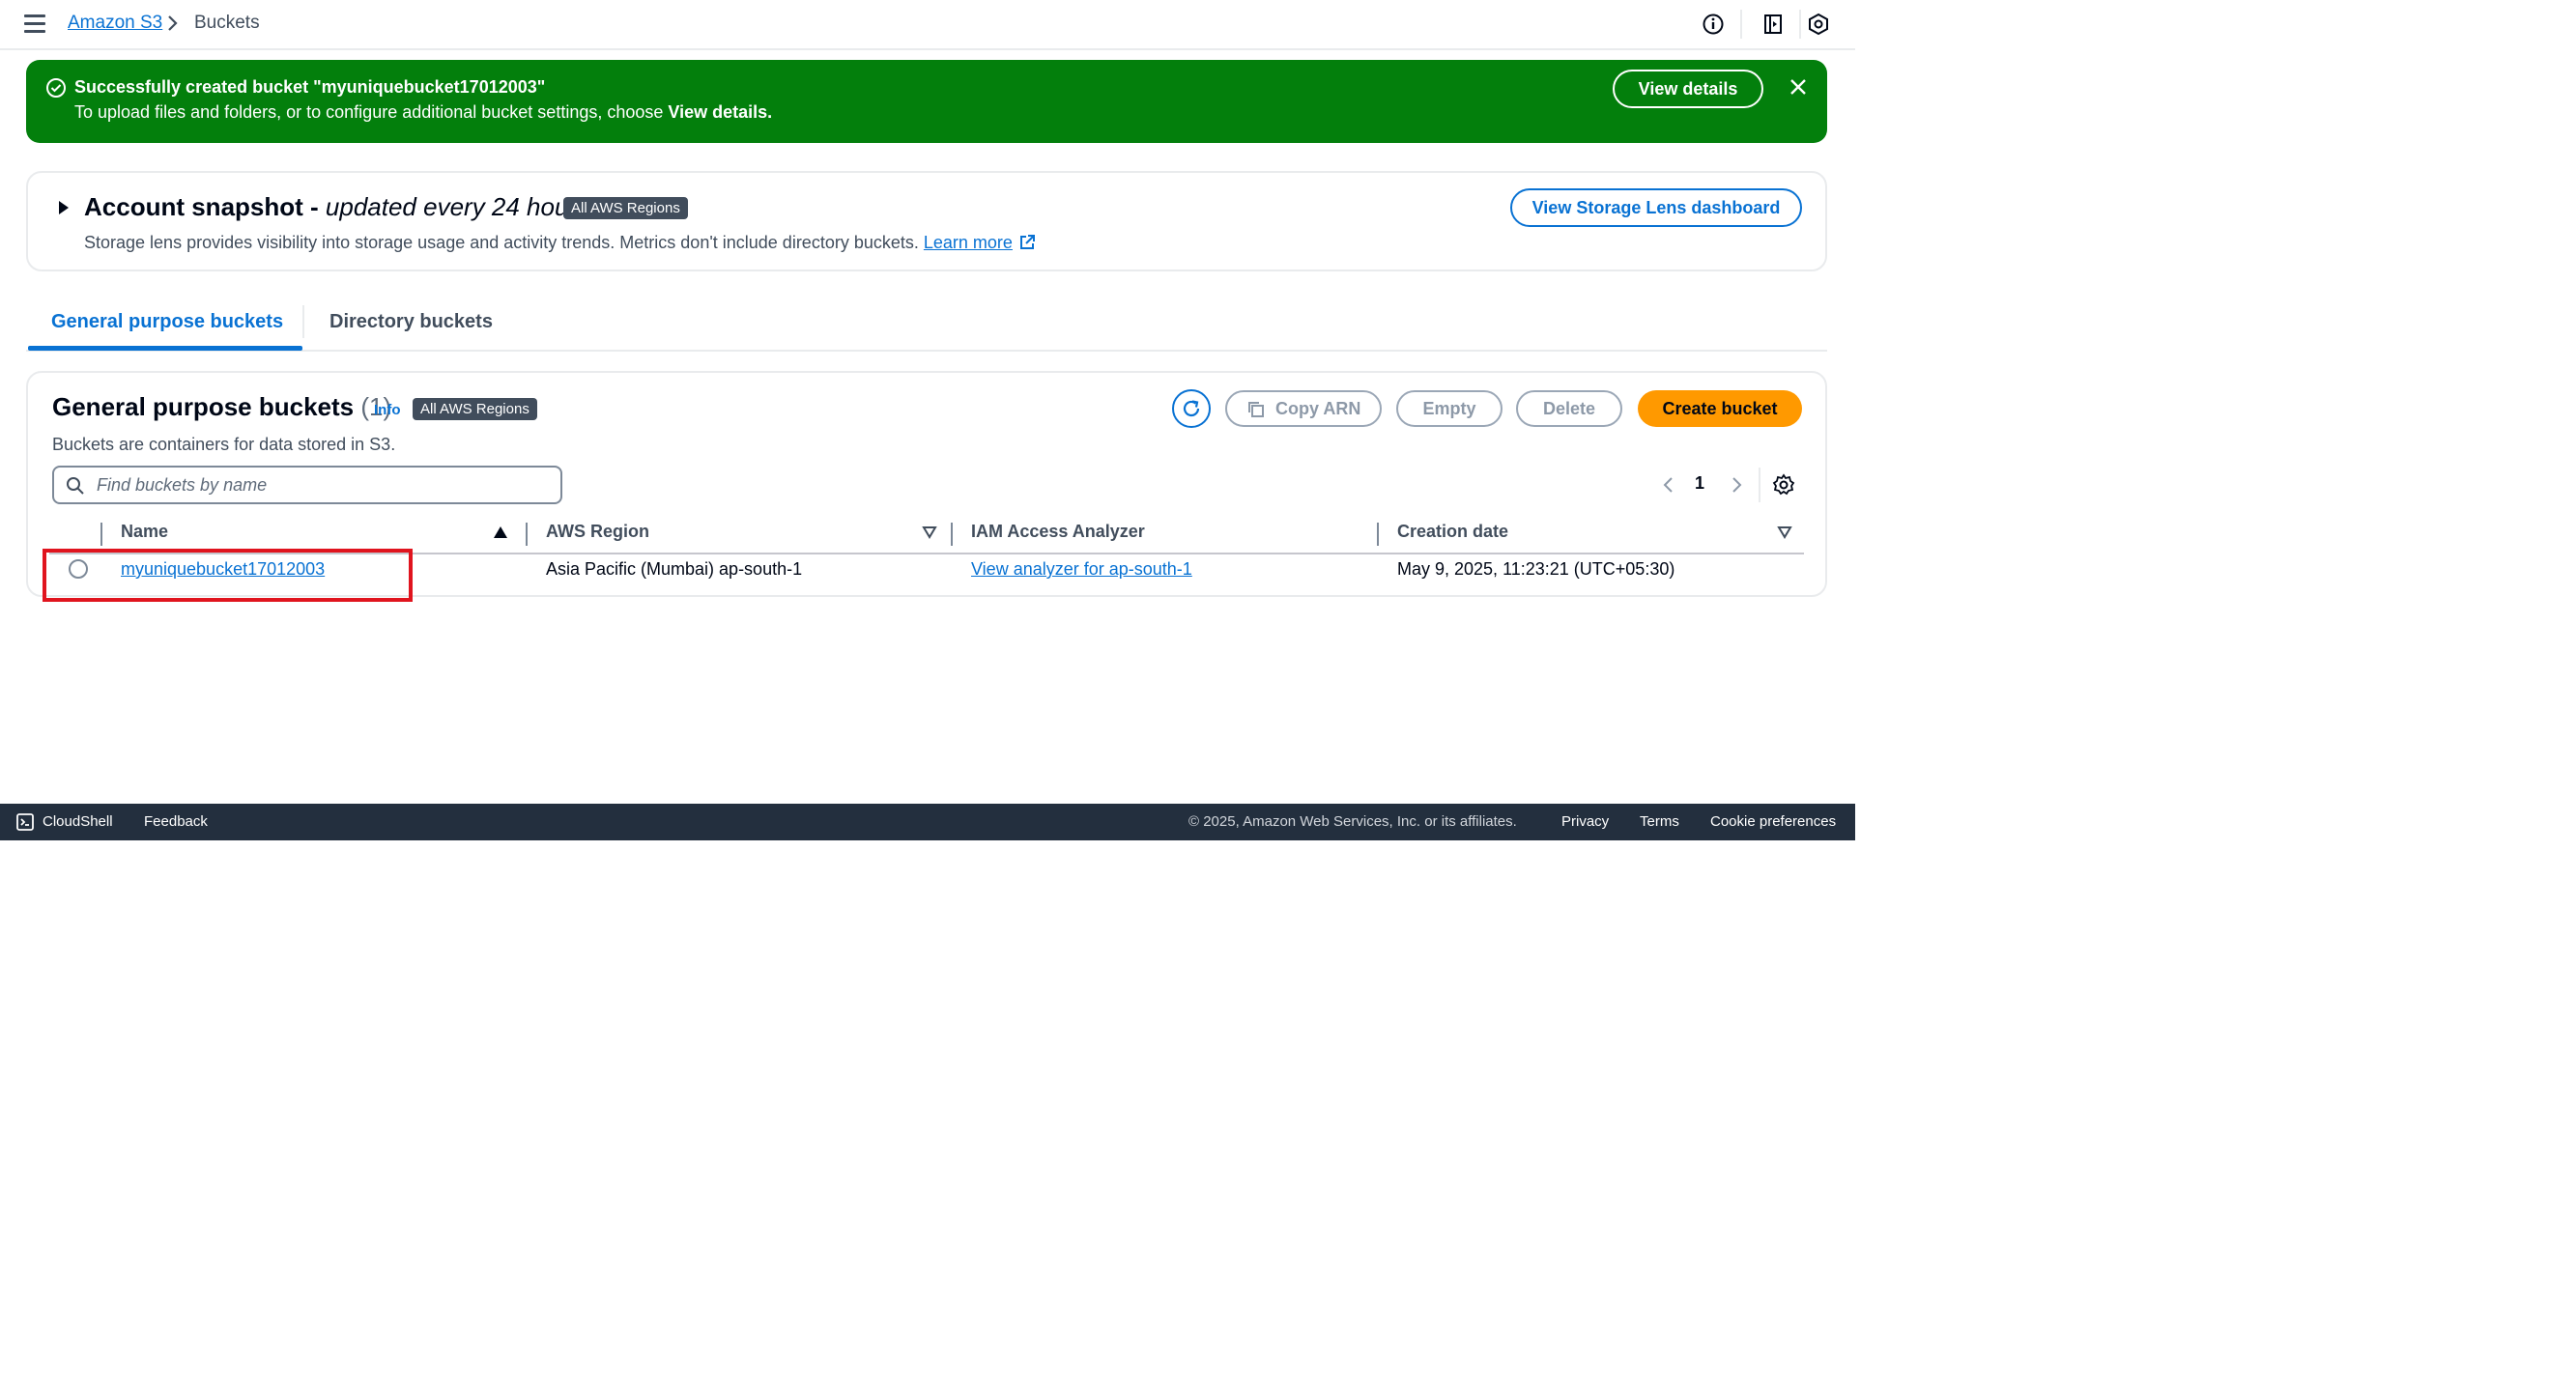 Image resolution: width=2576 pixels, height=1391 pixels. Describe the element at coordinates (228, 576) in the screenshot. I see `highlight-box` at that location.